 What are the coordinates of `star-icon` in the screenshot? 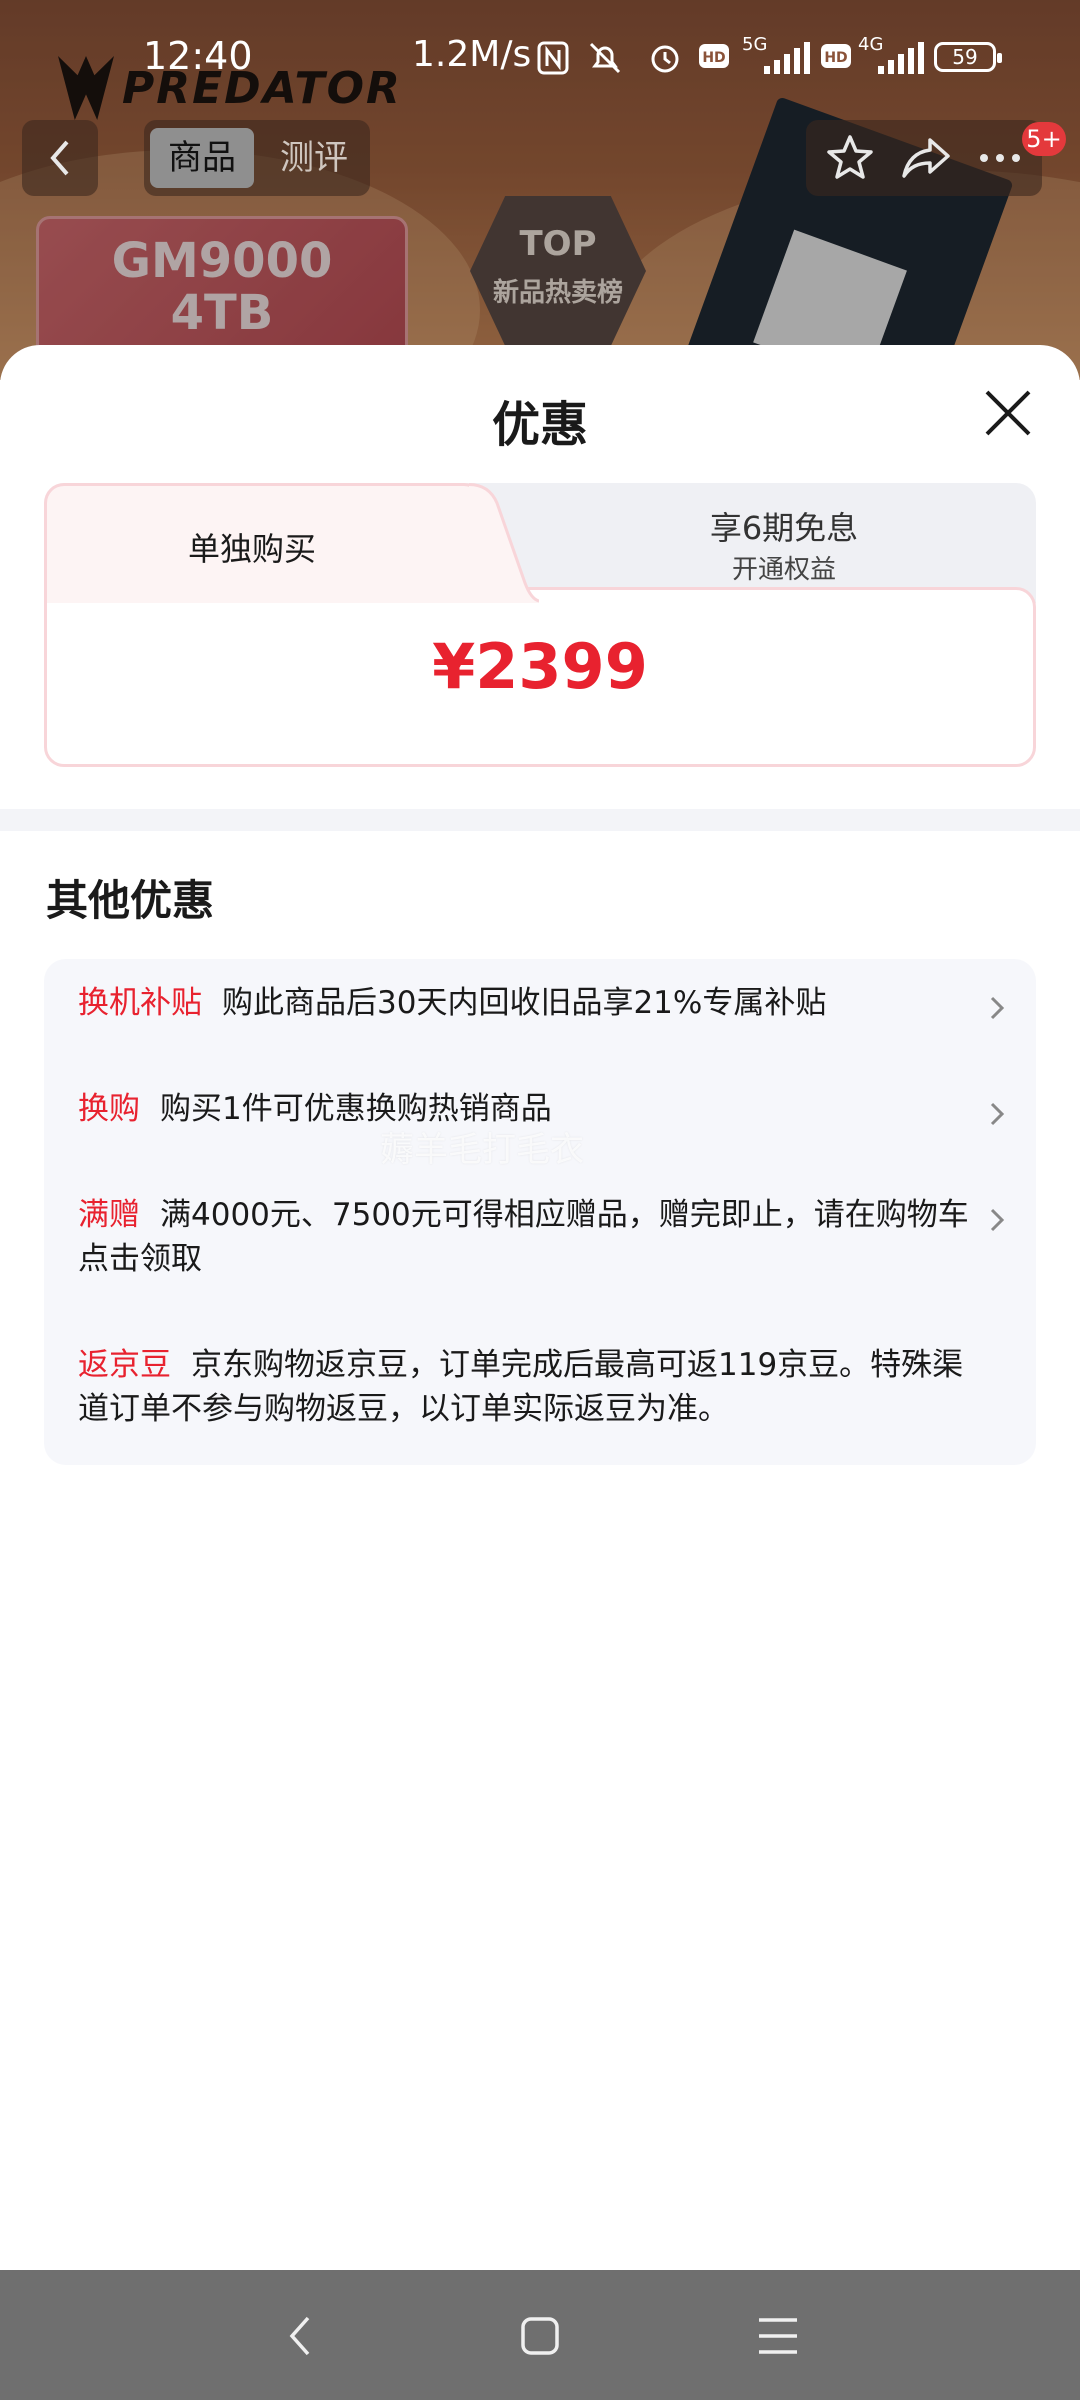 It's located at (850, 157).